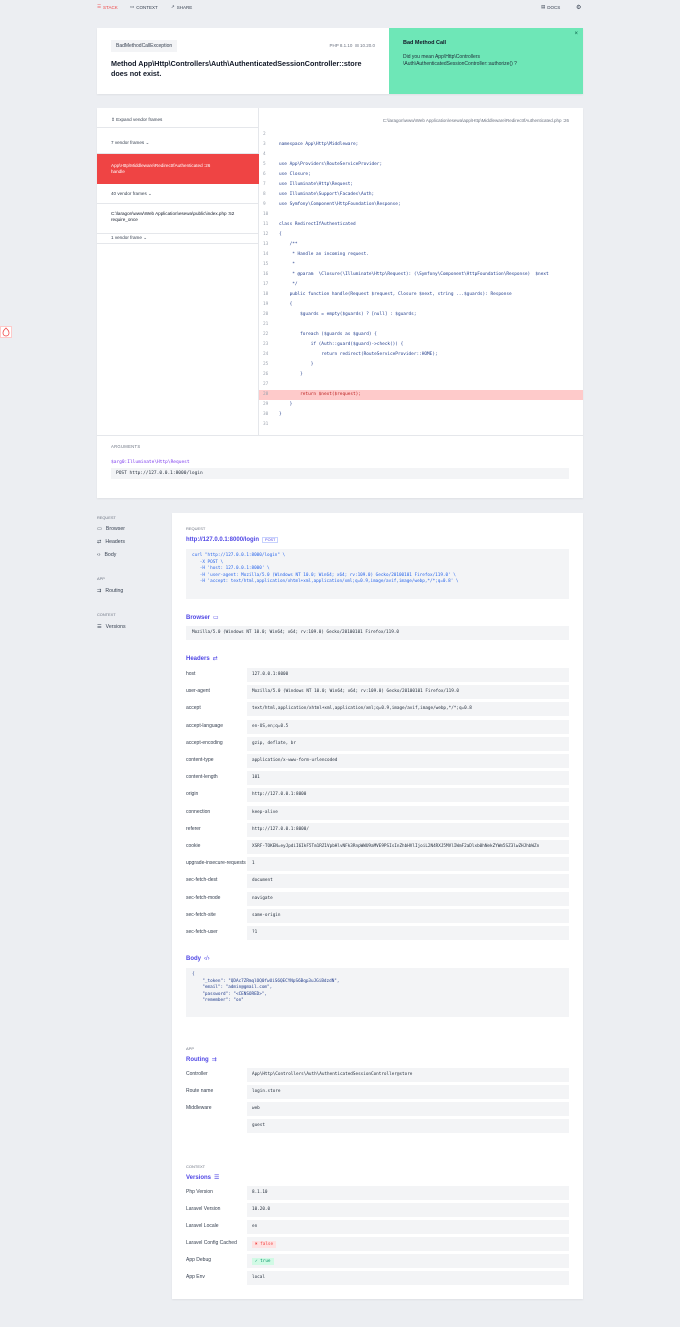  I want to click on row-key: connection, so click(198, 811).